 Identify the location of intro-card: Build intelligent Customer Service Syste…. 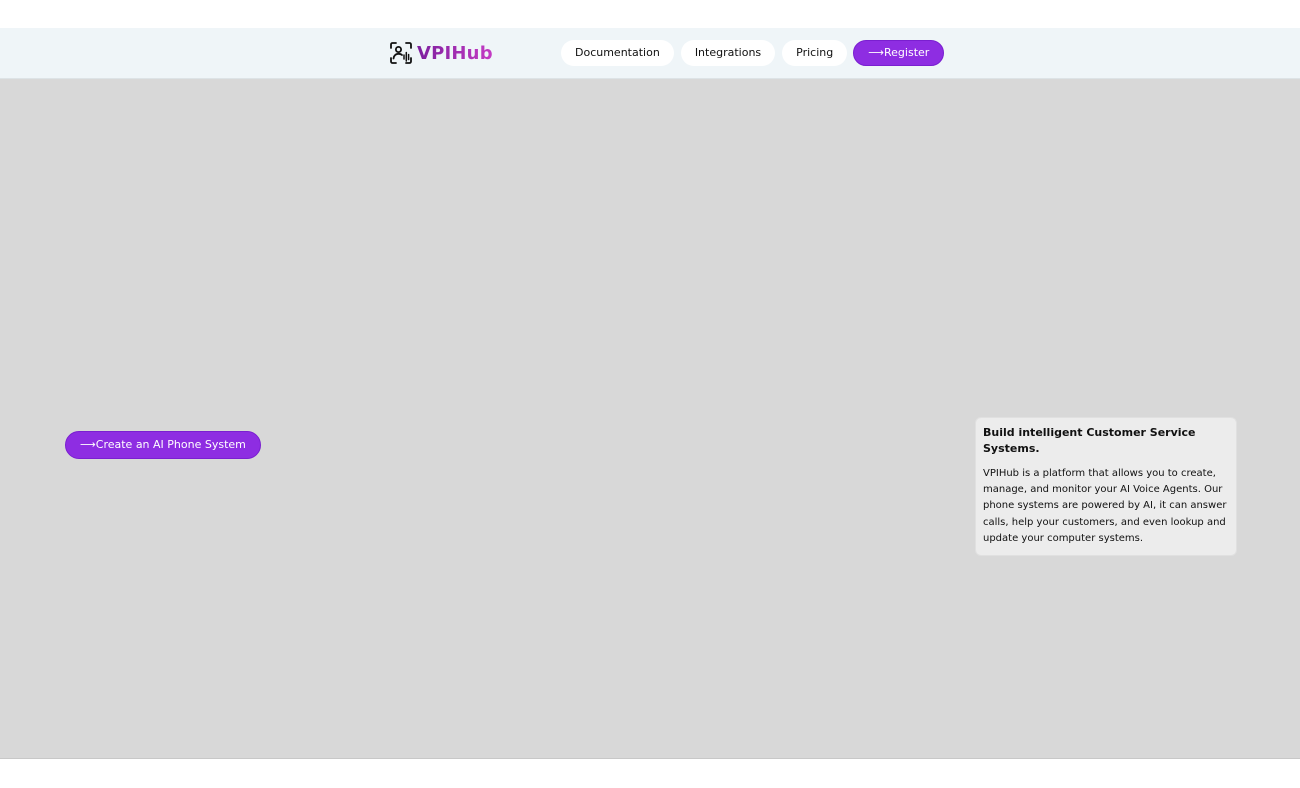
(1106, 487).